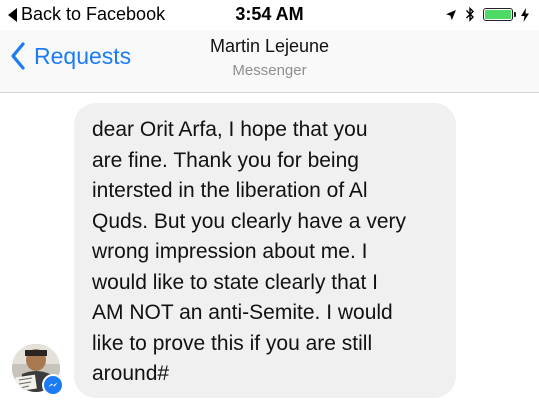 This screenshot has width=539, height=408. What do you see at coordinates (269, 46) in the screenshot?
I see `conversation-title: Martin Lejeune` at bounding box center [269, 46].